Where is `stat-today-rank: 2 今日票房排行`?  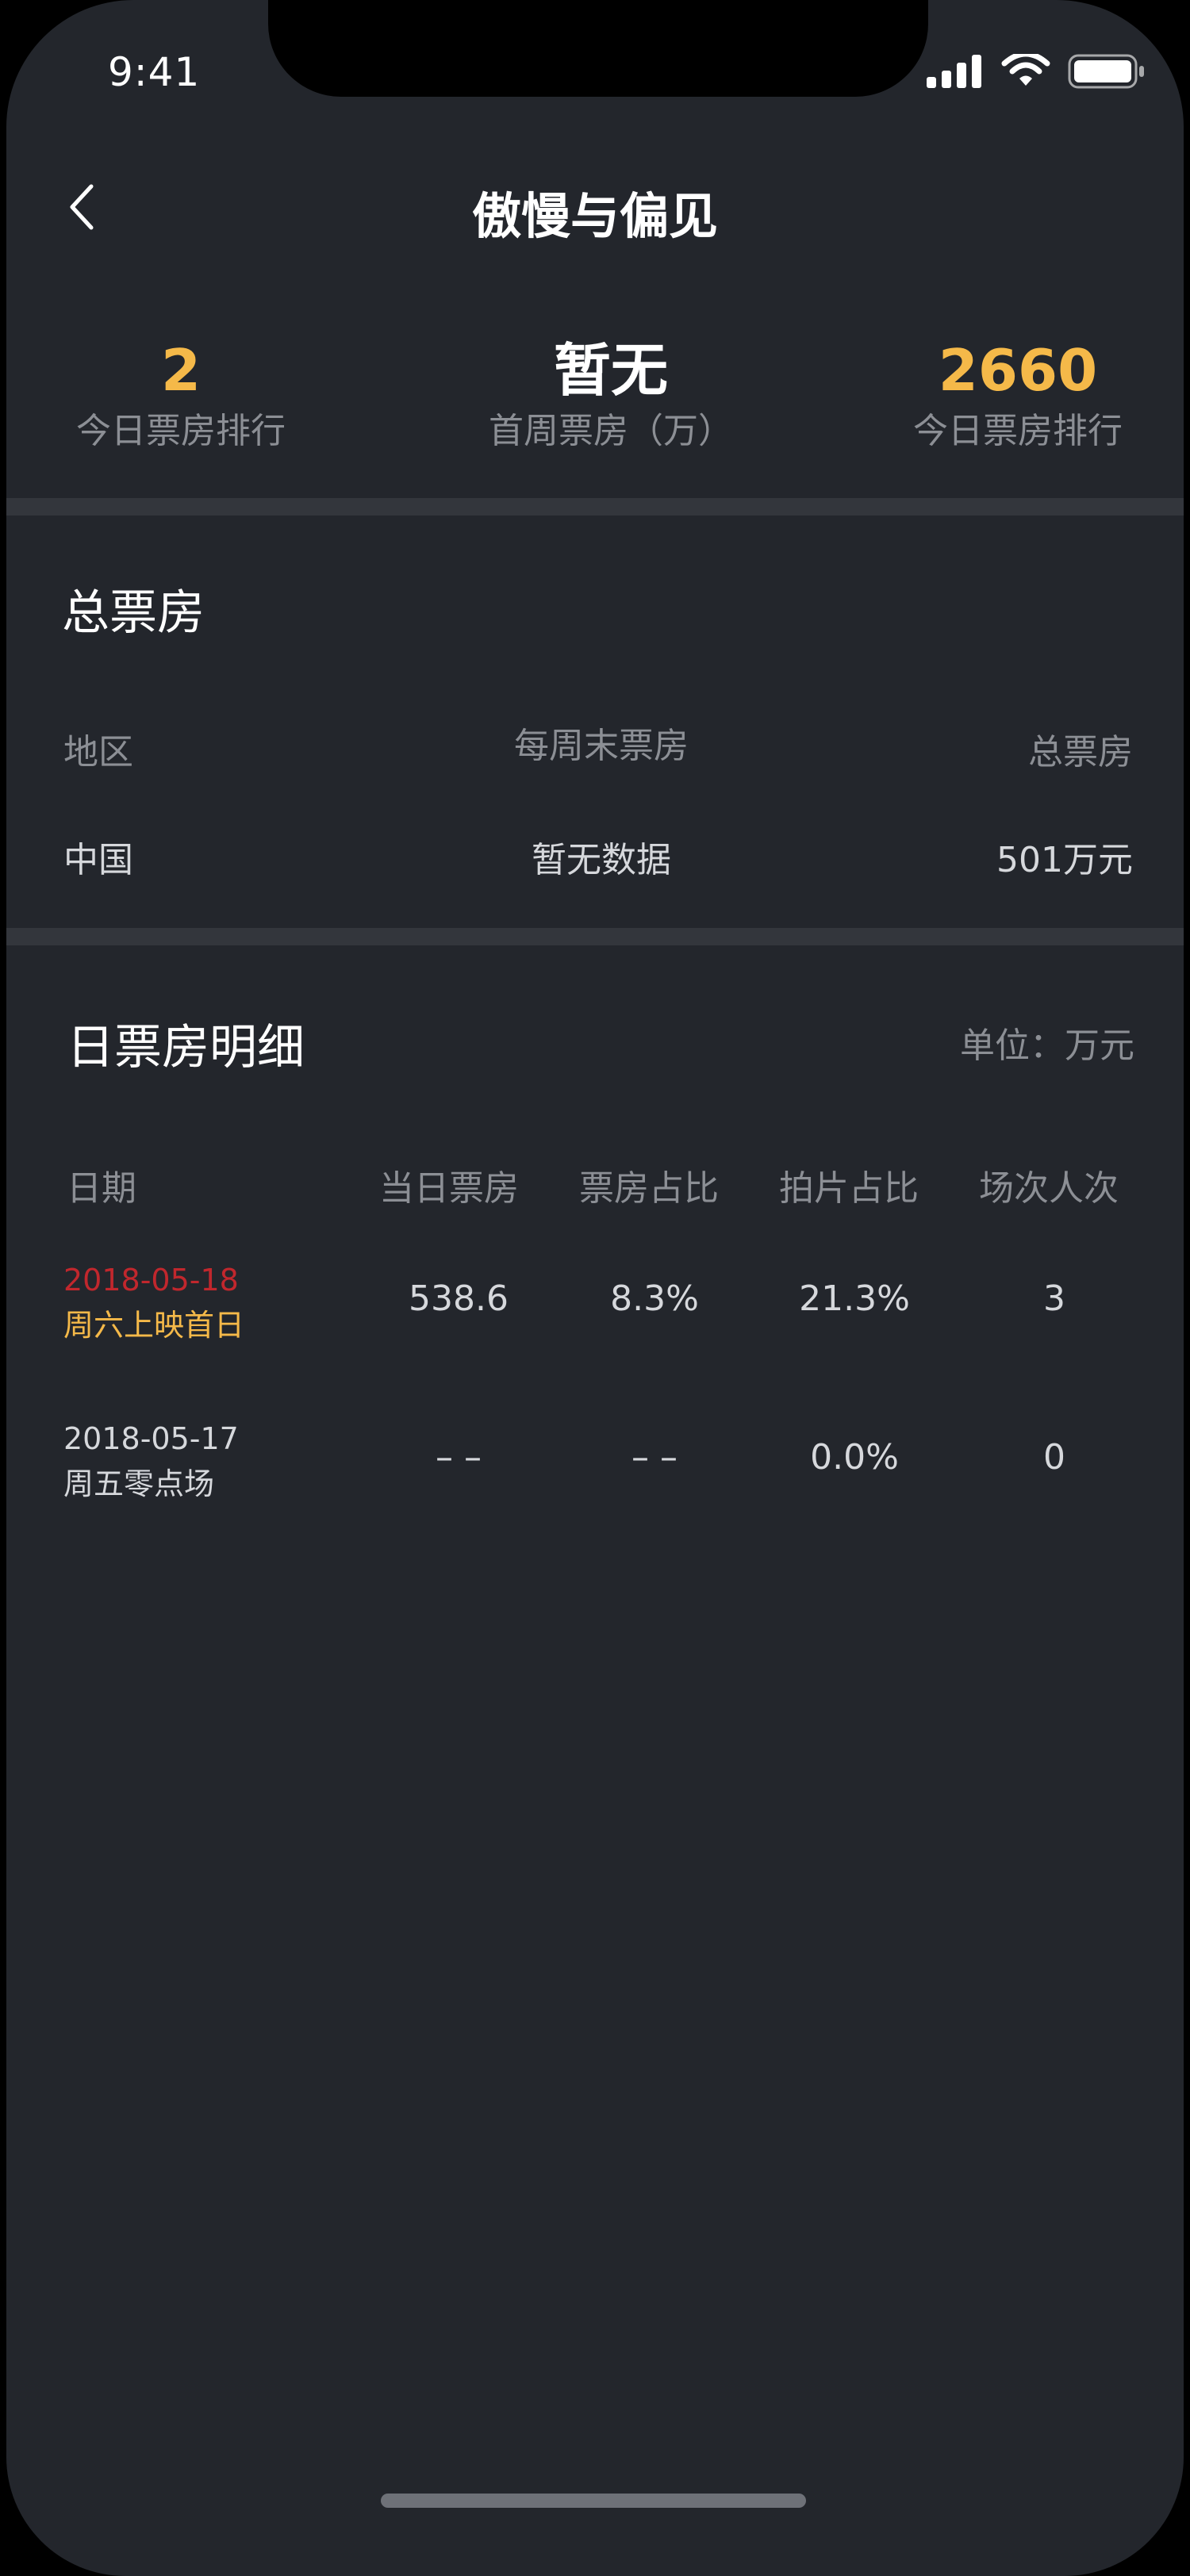
stat-today-rank: 2 今日票房排行 is located at coordinates (181, 396).